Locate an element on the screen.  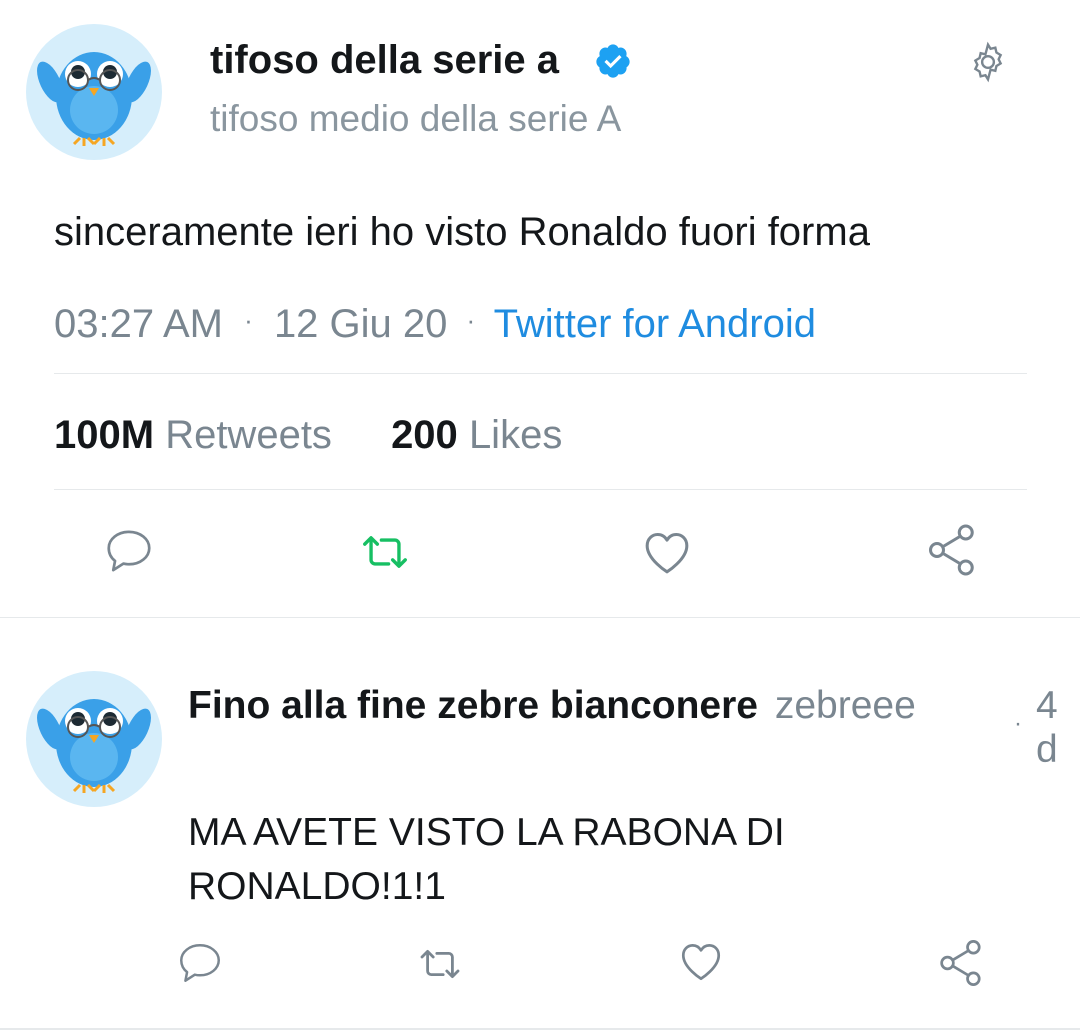
reply-header: Fino alla fine zebre bianconere zebreee is located at coordinates (552, 706).